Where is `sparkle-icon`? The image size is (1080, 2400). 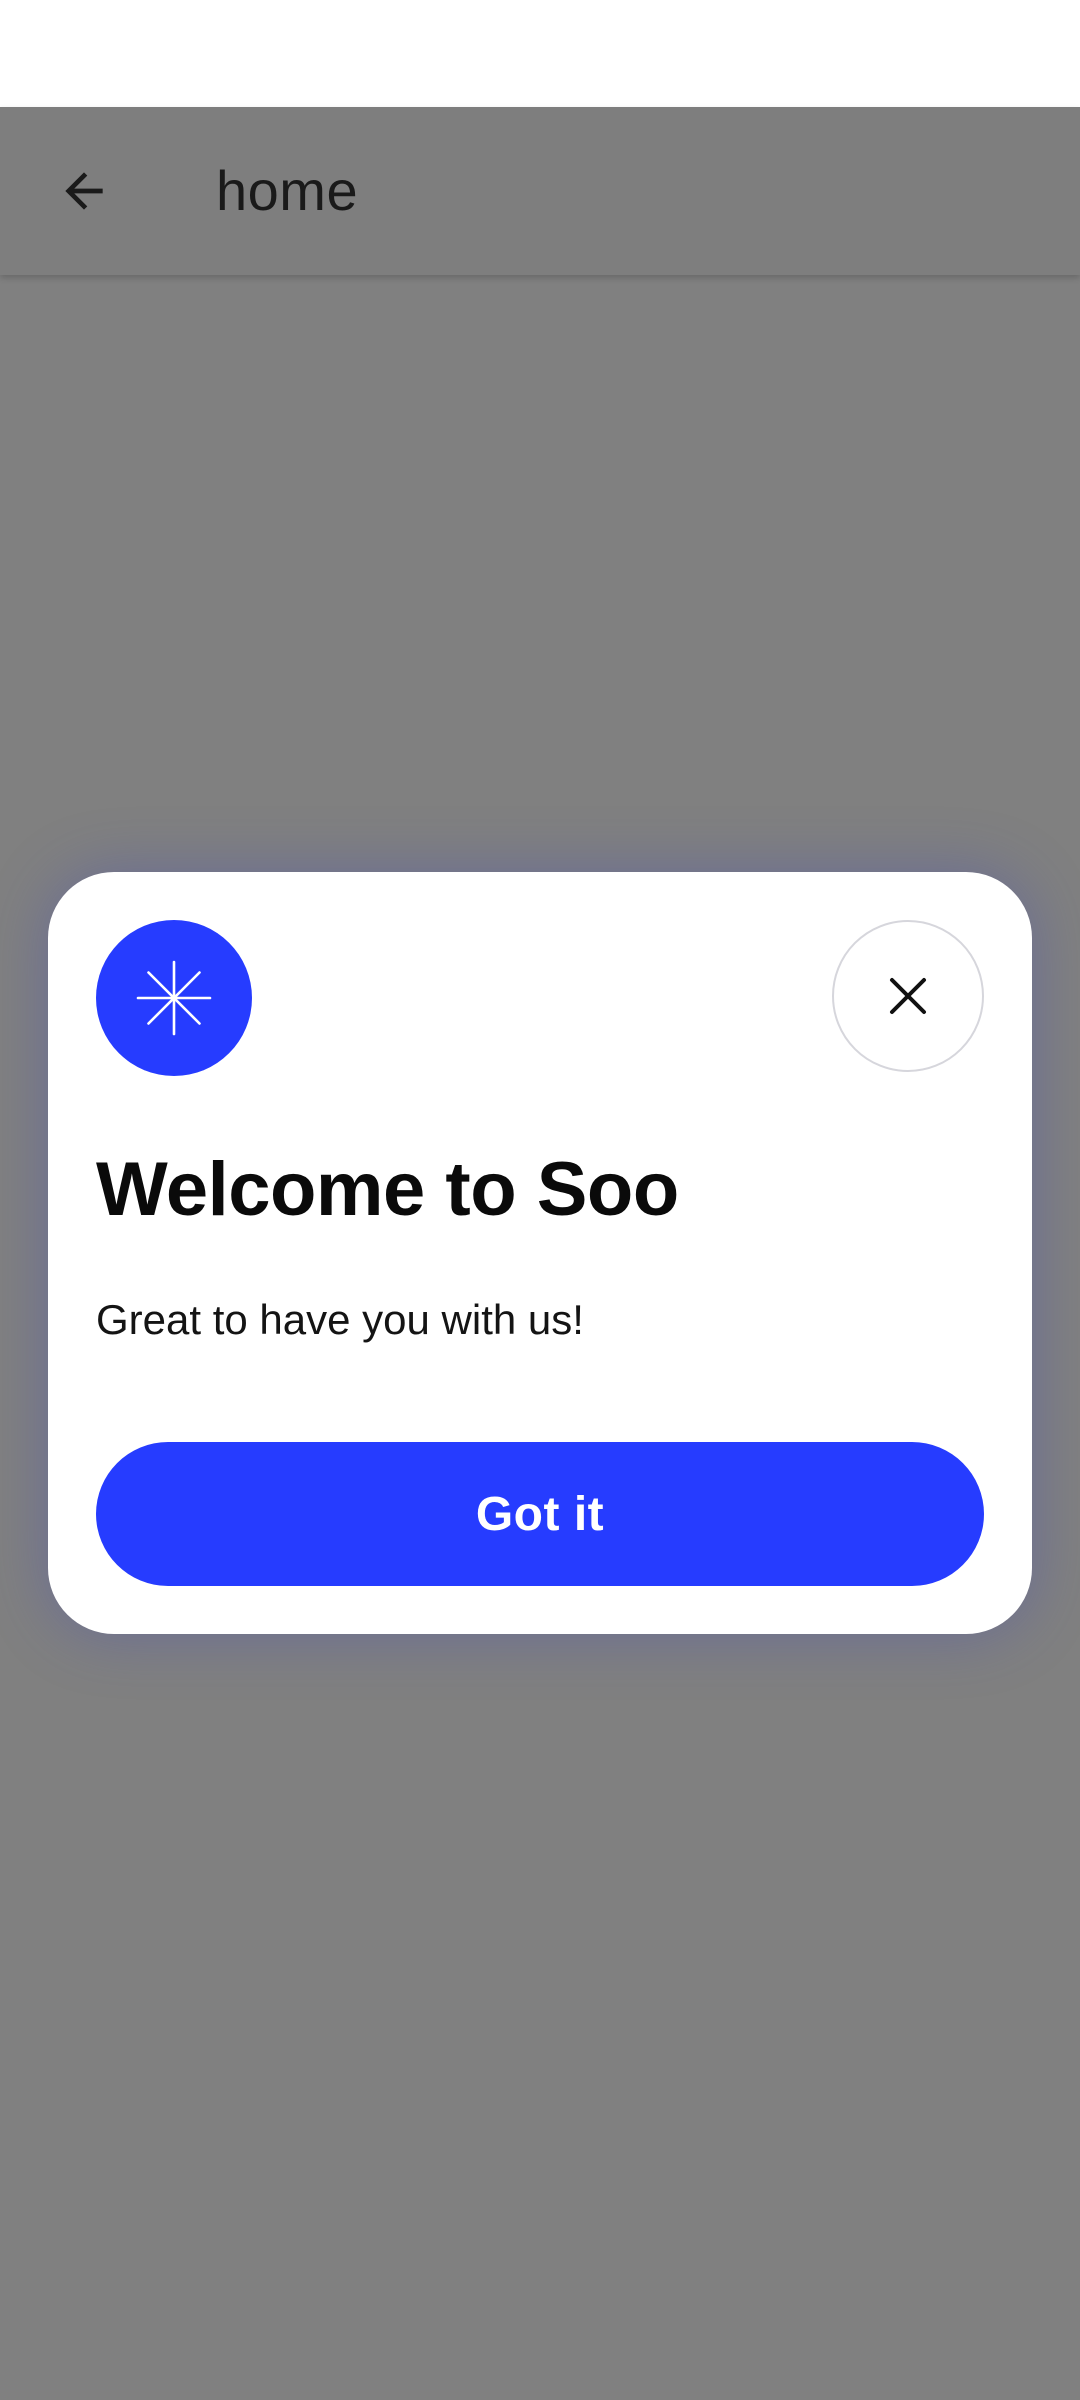 sparkle-icon is located at coordinates (174, 998).